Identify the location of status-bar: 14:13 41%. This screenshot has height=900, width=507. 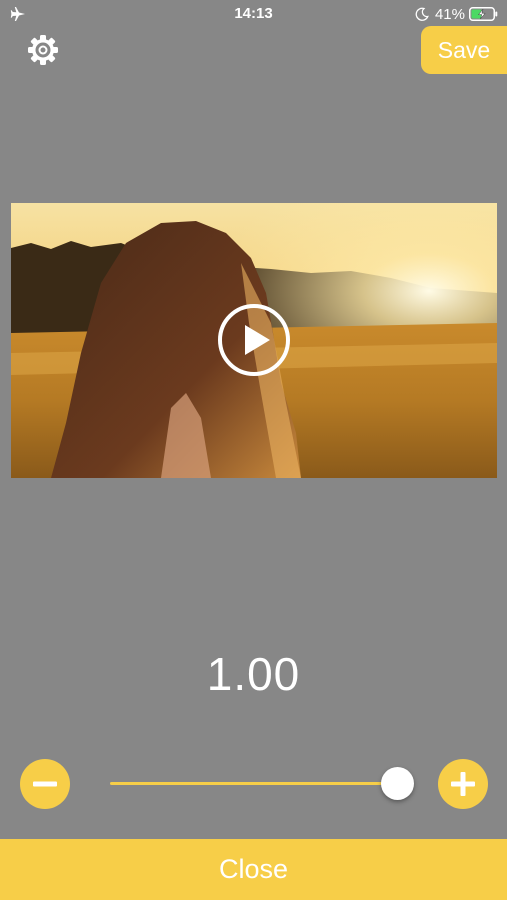
(253, 14).